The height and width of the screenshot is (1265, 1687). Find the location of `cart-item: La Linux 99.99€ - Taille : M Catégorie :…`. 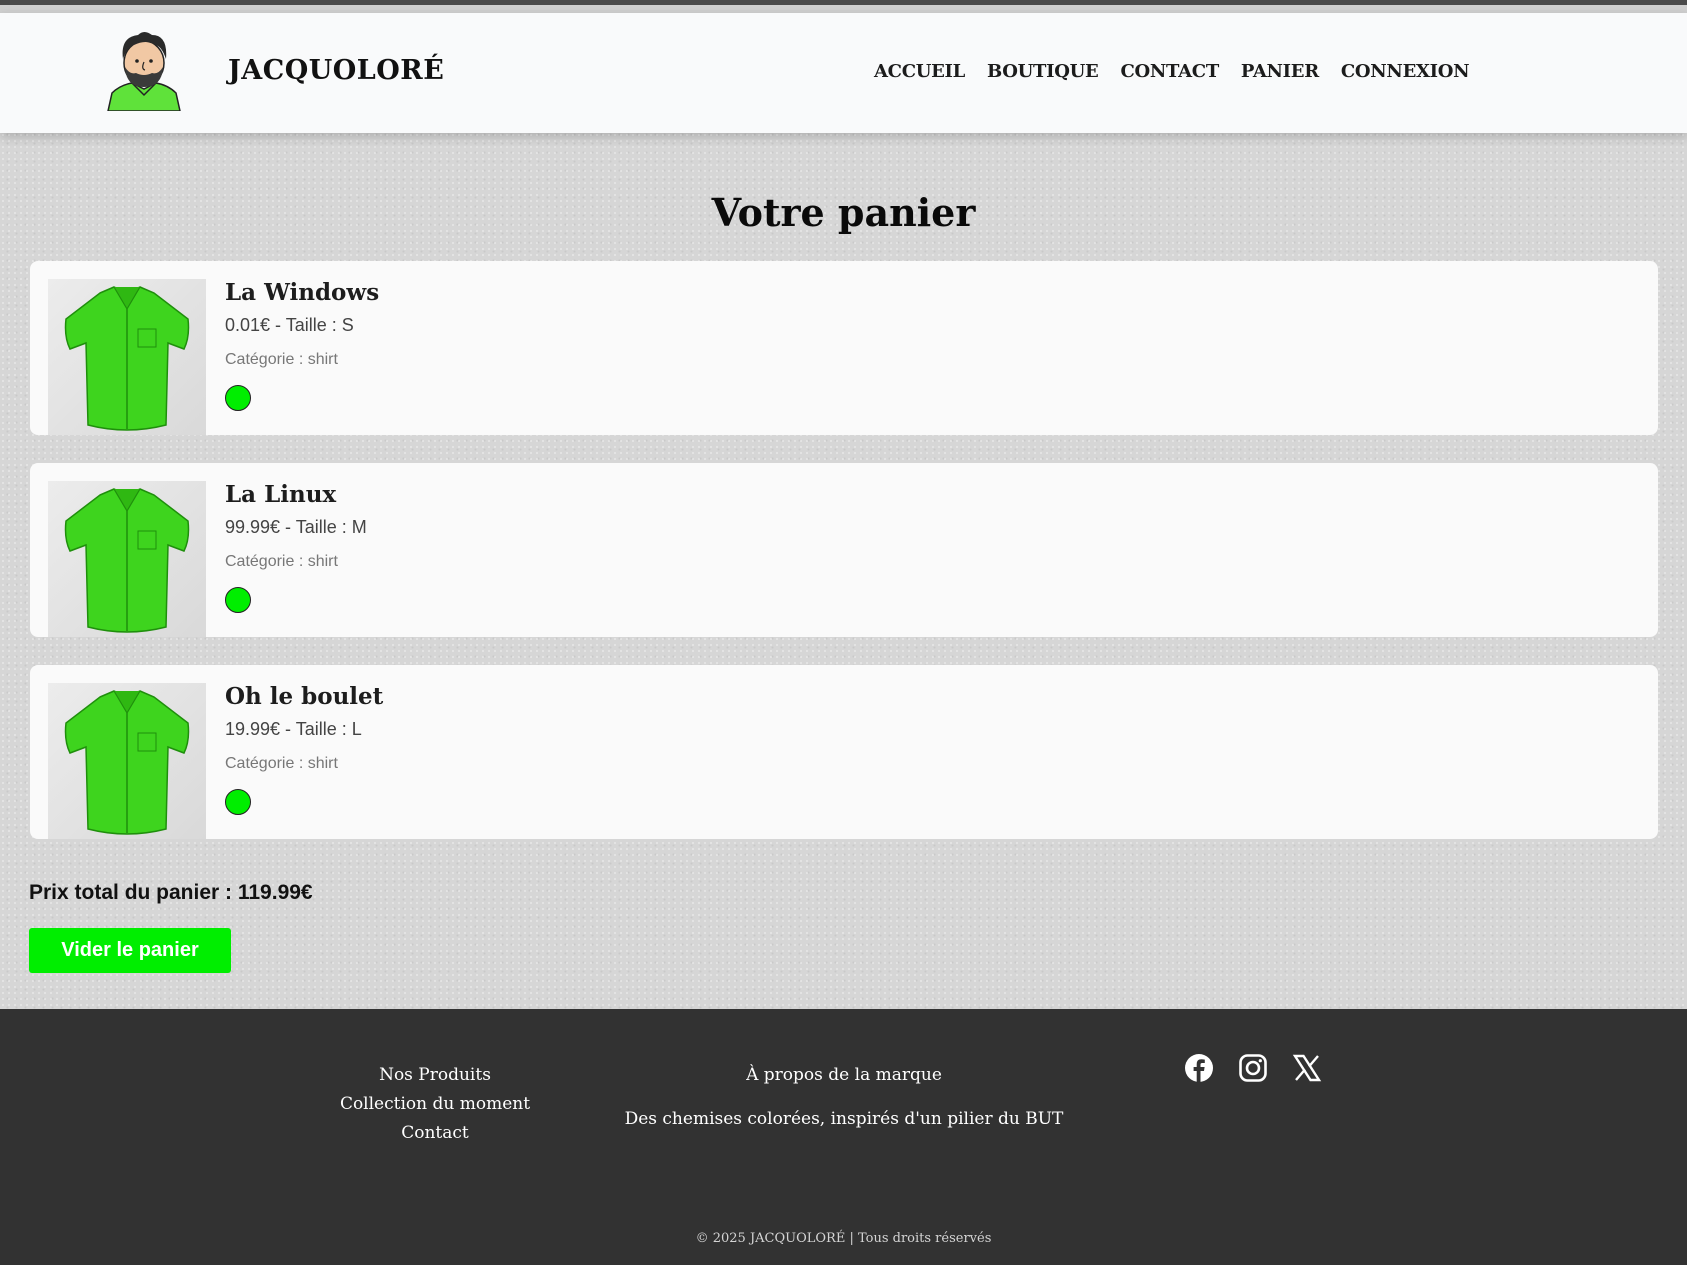

cart-item: La Linux 99.99€ - Taille : M Catégorie :… is located at coordinates (844, 550).